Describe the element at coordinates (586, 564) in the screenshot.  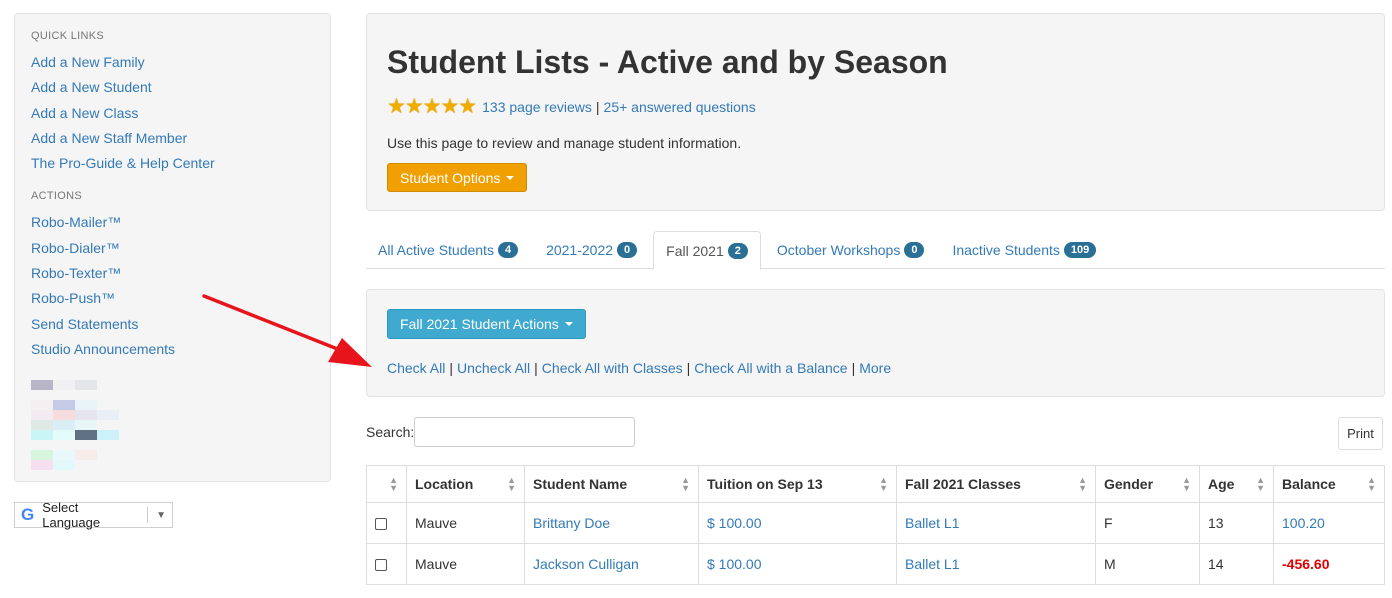
I see `student-name-link: Jackson Culligan` at that location.